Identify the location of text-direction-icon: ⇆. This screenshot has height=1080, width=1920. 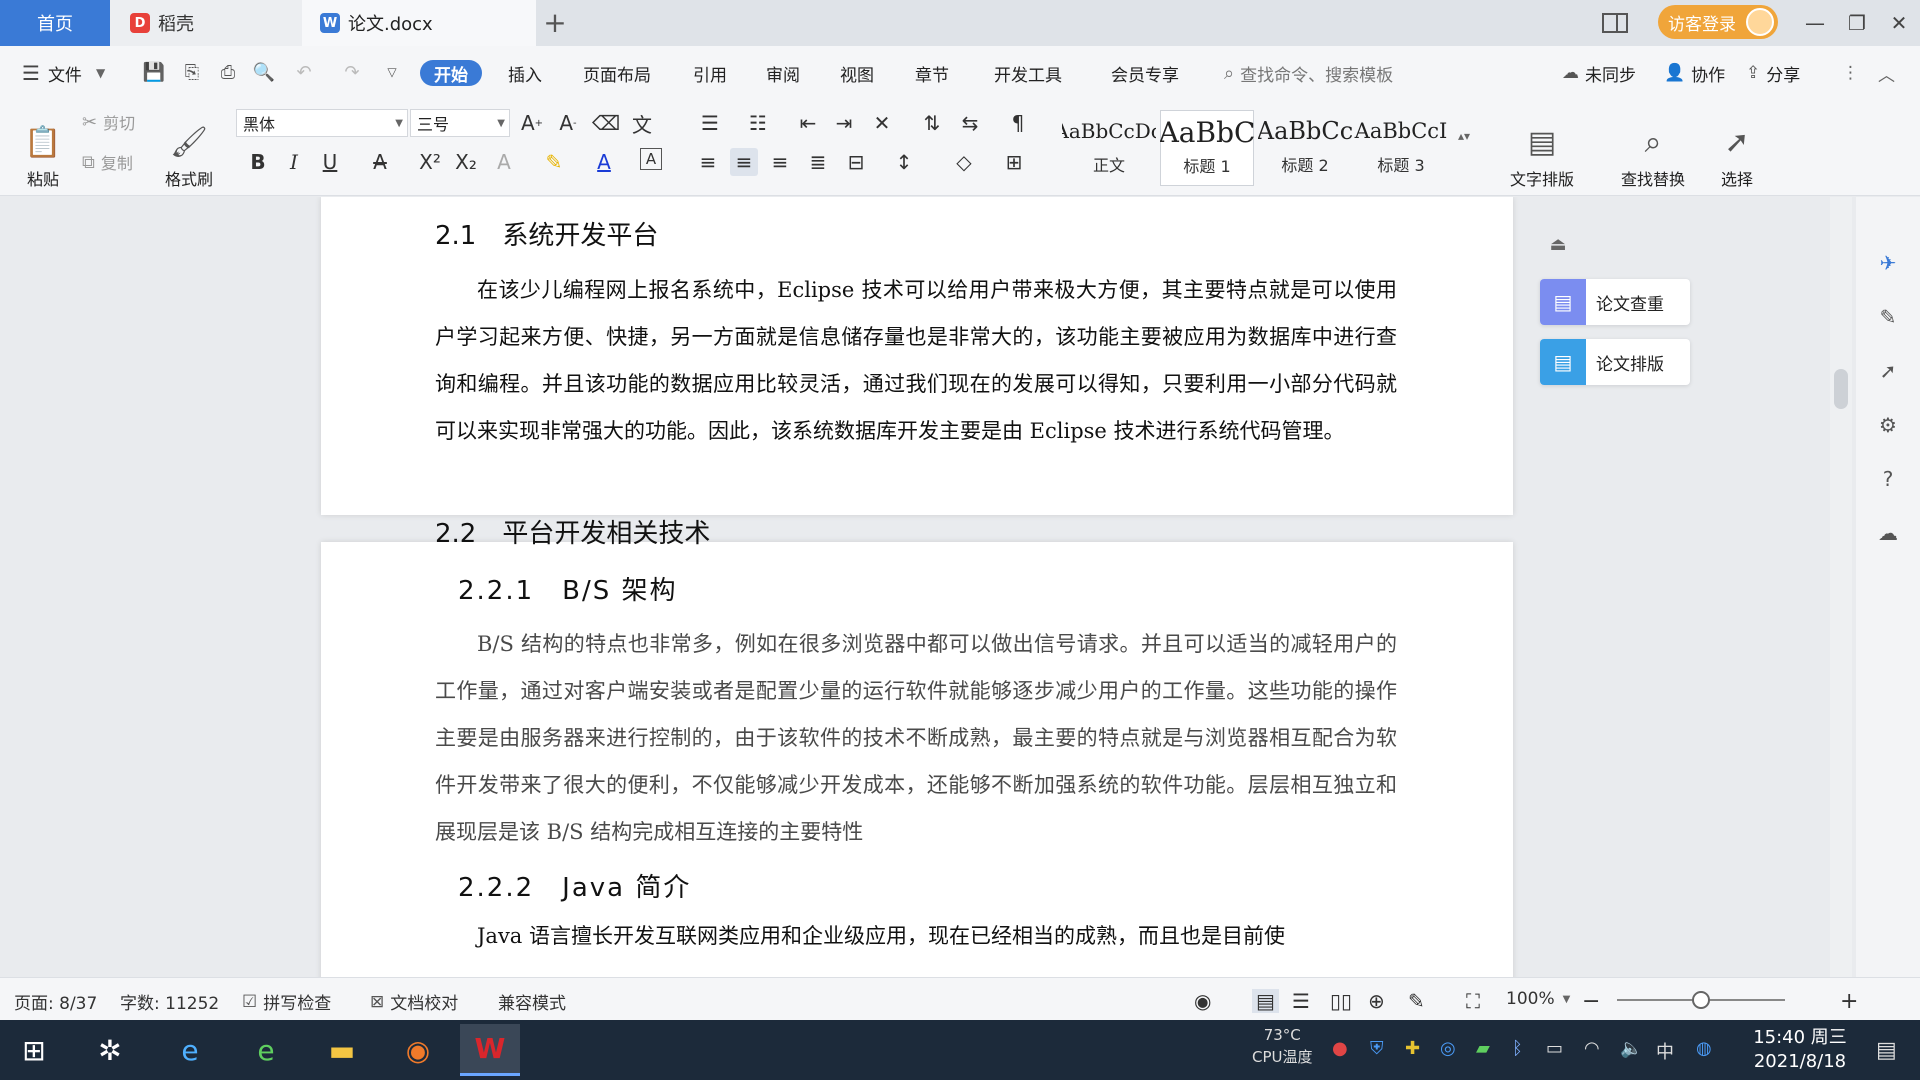
(970, 123).